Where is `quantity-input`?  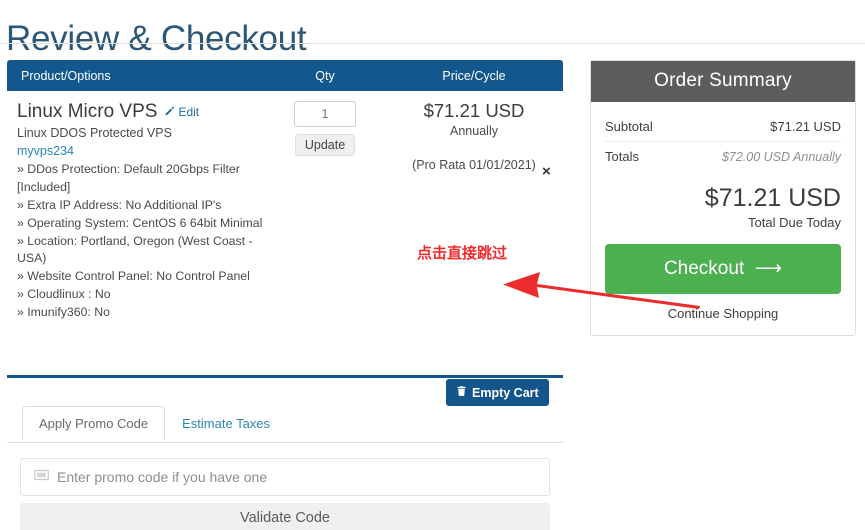
quantity-input is located at coordinates (325, 114).